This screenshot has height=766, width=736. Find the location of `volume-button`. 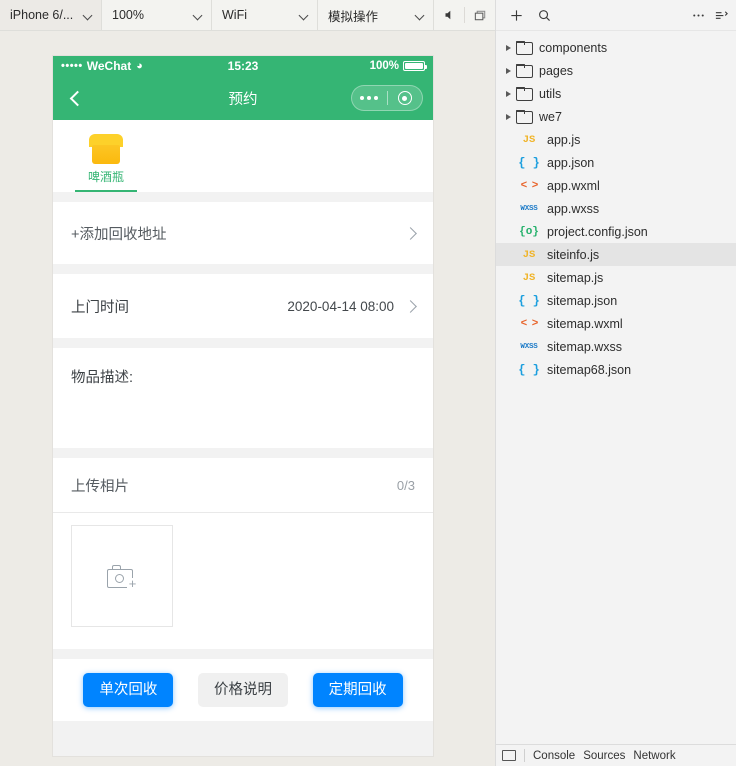

volume-button is located at coordinates (449, 15).